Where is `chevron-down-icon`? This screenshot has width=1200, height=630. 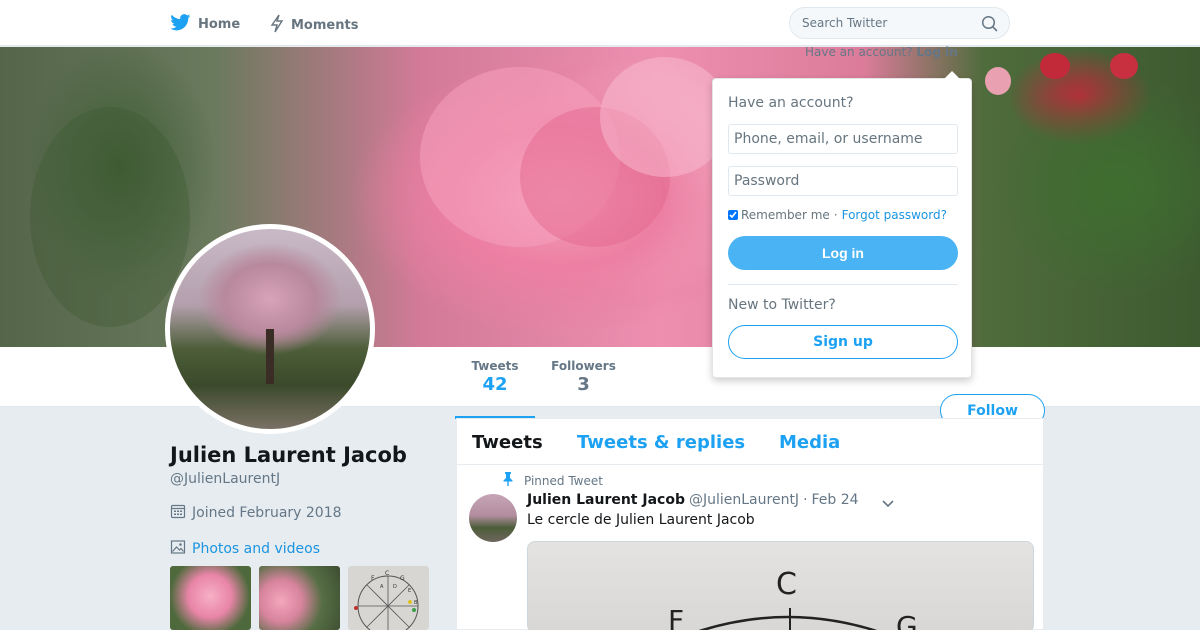
chevron-down-icon is located at coordinates (888, 503).